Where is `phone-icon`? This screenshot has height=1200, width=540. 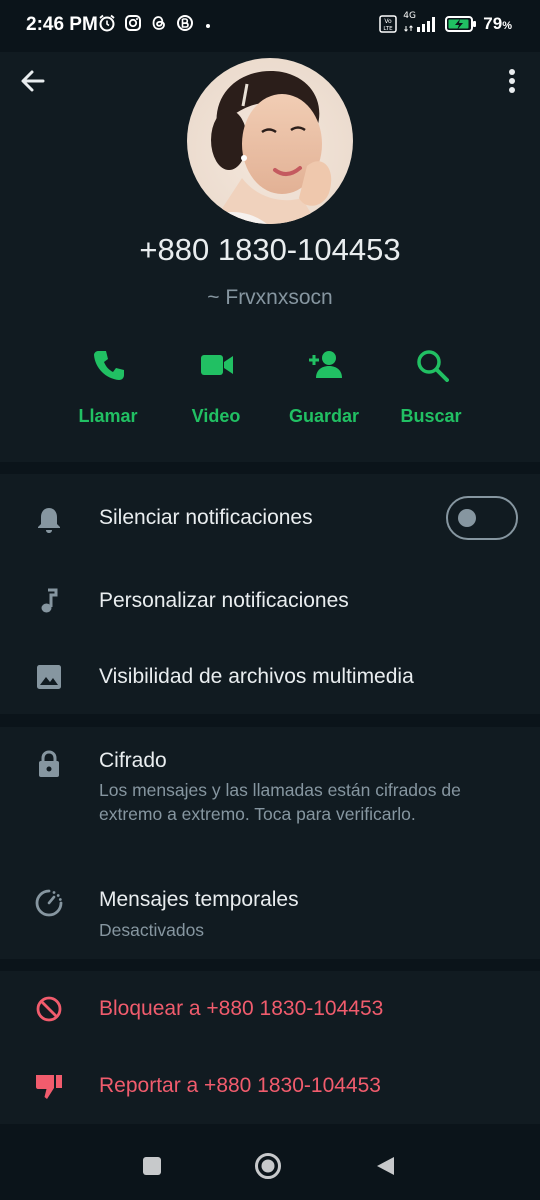
phone-icon is located at coordinates (109, 365).